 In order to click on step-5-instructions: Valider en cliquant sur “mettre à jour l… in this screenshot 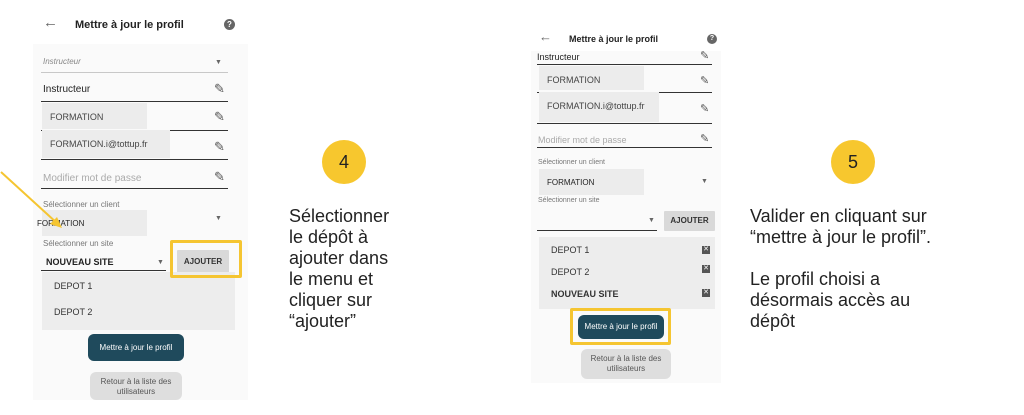, I will do `click(840, 269)`.